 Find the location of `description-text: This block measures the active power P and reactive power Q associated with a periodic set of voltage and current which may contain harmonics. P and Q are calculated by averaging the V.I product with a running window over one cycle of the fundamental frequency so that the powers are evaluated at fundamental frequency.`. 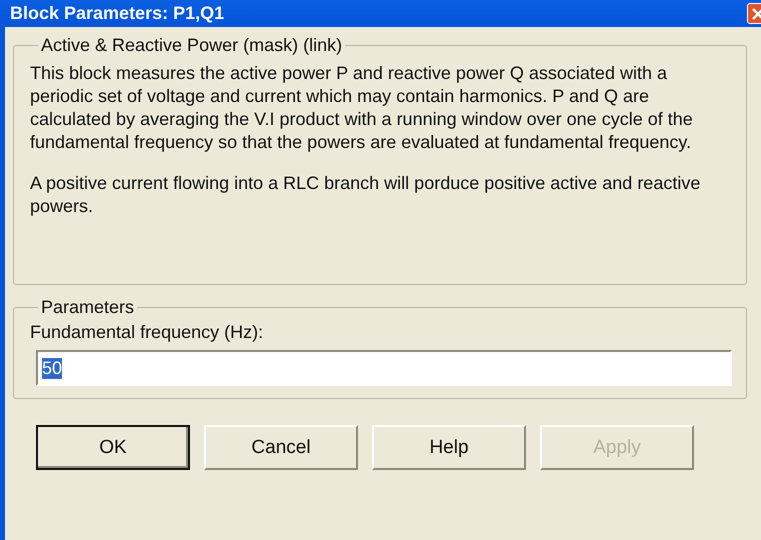

description-text: This block measures the active power P and reactive power Q associated with a periodic set of voltage and current which may contain harmonics. P and Q are calculated by averaging the V.I product with a running window over one cycle of the fundamental frequency so that the powers are evaluated at fundamental frequency. is located at coordinates (362, 108).